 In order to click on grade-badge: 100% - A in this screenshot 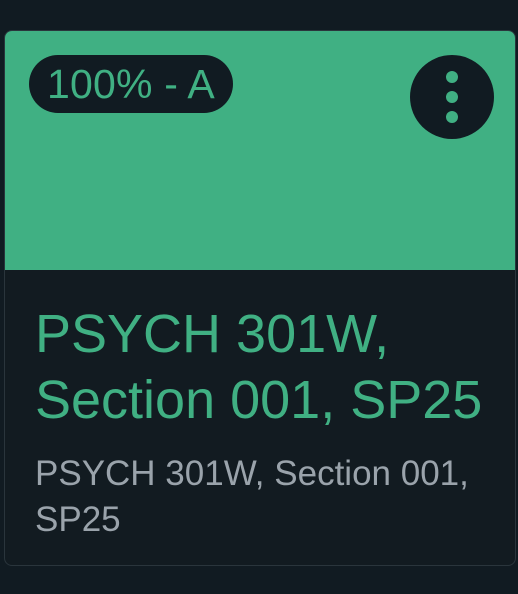, I will do `click(131, 84)`.